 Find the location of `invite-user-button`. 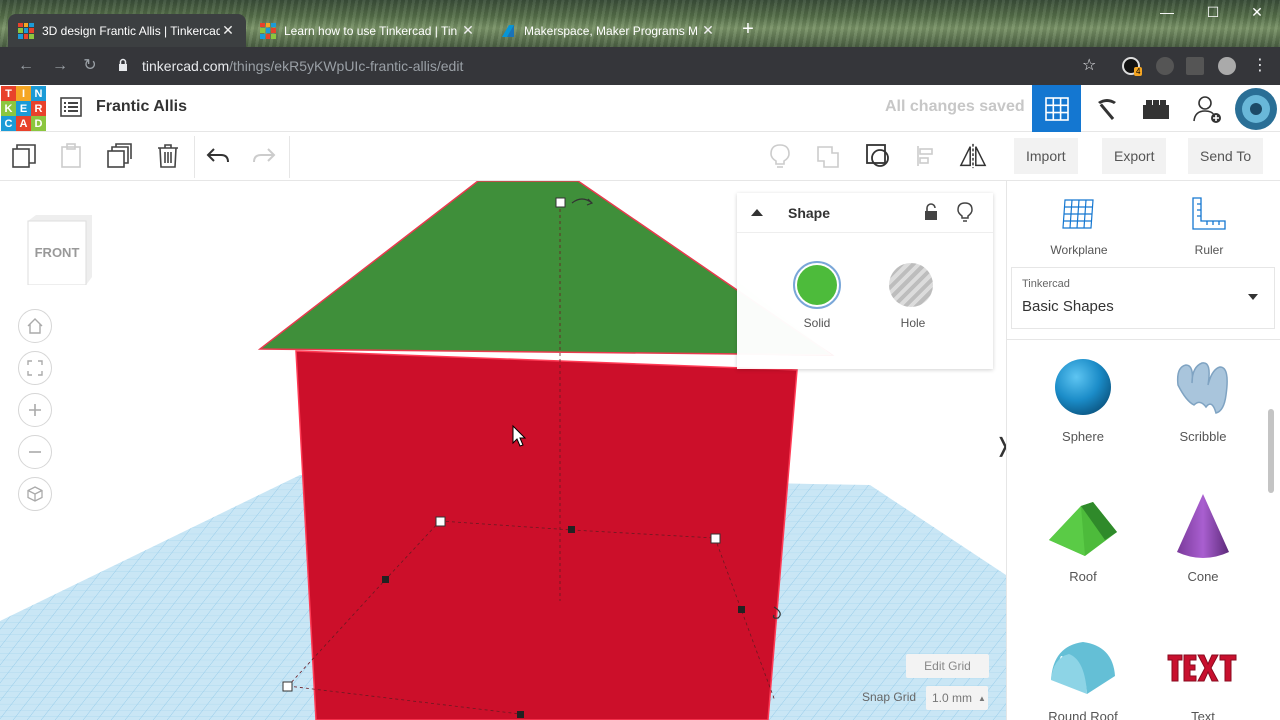

invite-user-button is located at coordinates (1206, 108).